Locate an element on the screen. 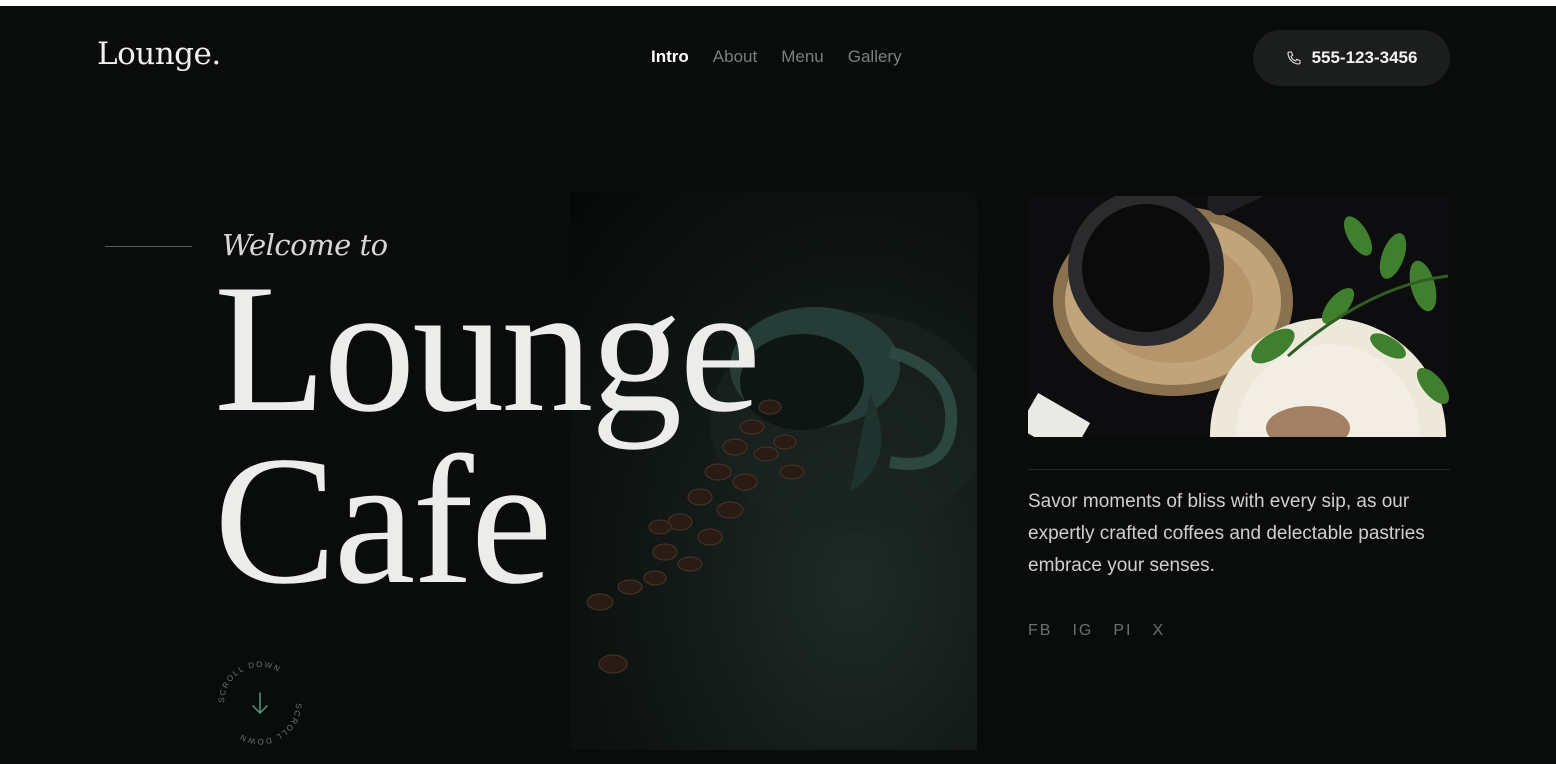 This screenshot has height=764, width=1556. phone-number: 555-123-3456 is located at coordinates (1364, 57).